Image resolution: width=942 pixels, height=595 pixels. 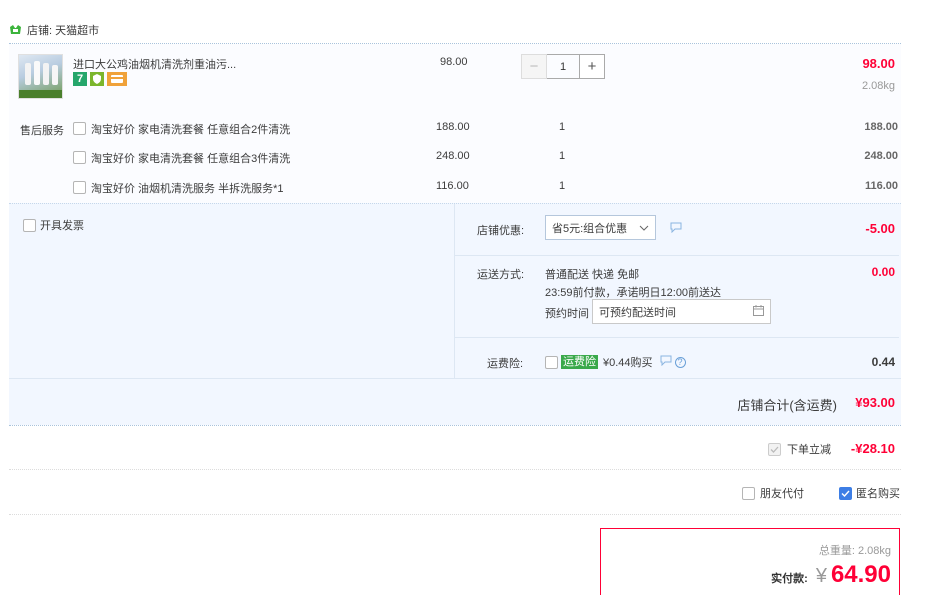 I want to click on shop-header: 店铺: 天猫超市, so click(x=54, y=30).